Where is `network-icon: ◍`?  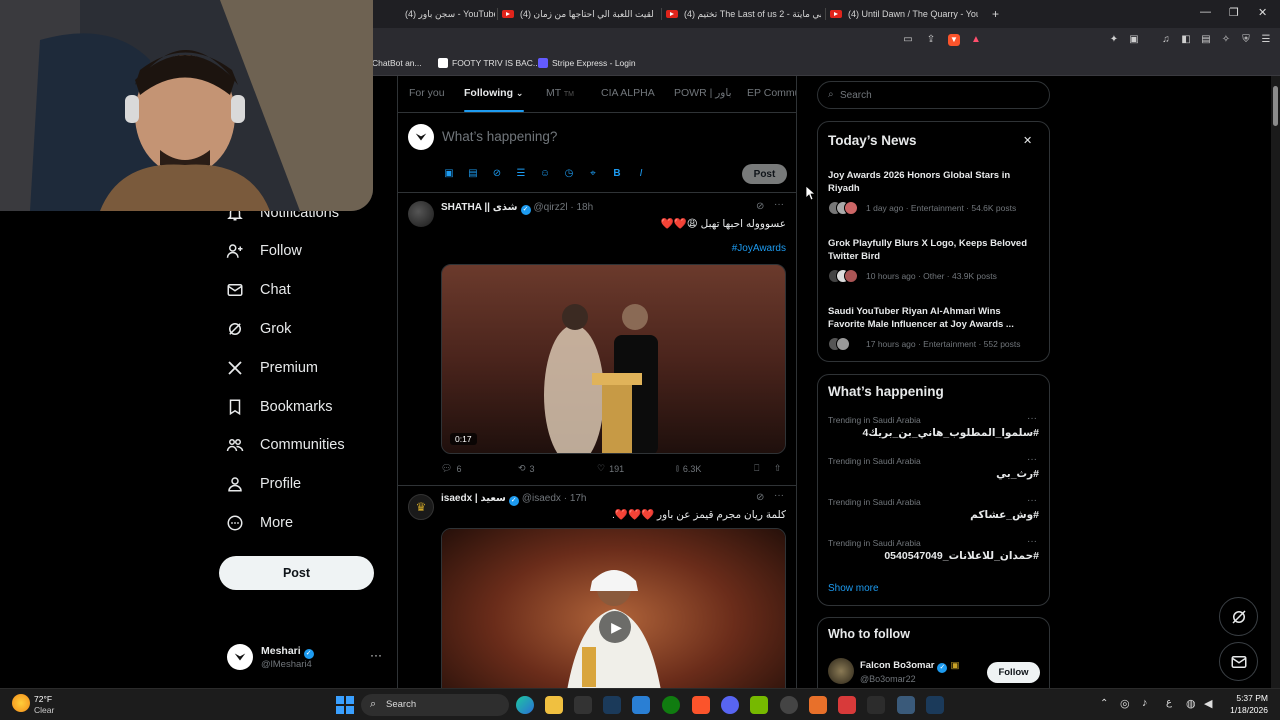
network-icon: ◍ is located at coordinates (1191, 703).